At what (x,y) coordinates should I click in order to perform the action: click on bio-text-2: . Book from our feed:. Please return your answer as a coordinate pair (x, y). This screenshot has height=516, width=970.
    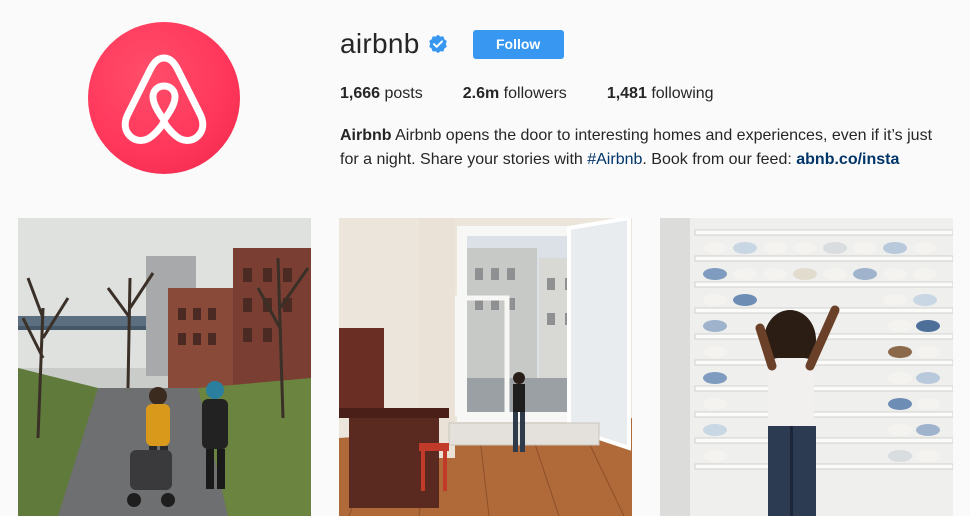
    Looking at the image, I should click on (717, 159).